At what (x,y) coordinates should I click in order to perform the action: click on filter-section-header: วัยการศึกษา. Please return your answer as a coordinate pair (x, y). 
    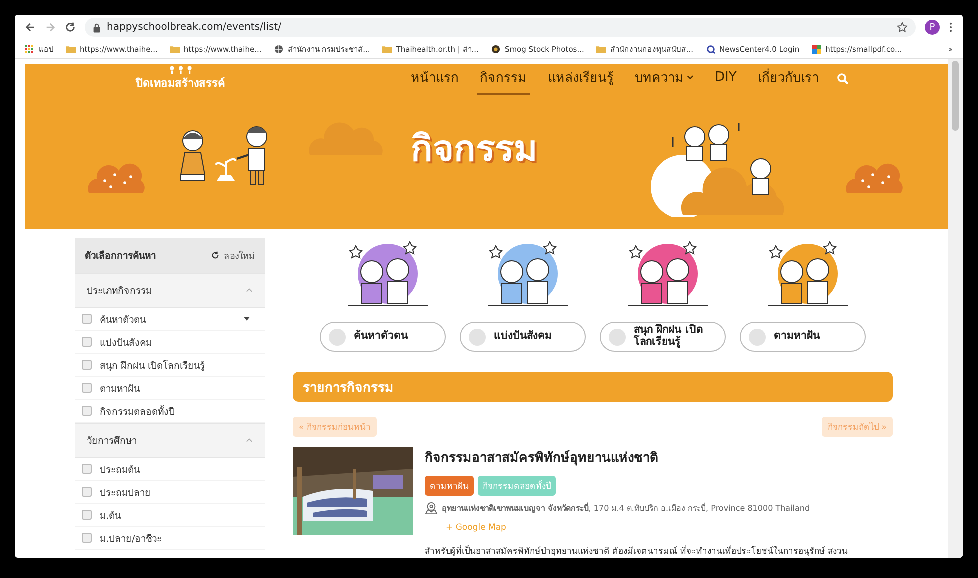
    Looking at the image, I should click on (170, 440).